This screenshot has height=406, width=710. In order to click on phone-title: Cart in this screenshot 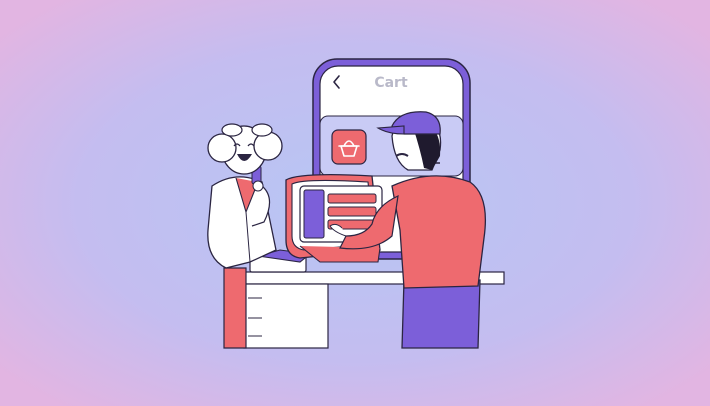, I will do `click(391, 83)`.